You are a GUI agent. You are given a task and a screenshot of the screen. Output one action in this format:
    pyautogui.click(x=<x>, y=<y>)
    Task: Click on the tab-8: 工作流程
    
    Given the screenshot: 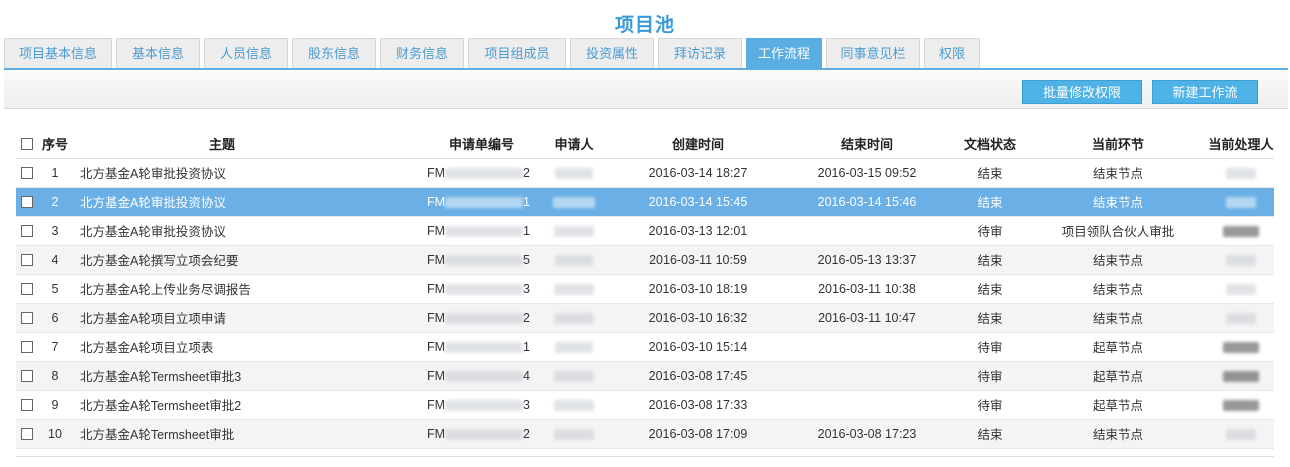 What is the action you would take?
    pyautogui.click(x=784, y=53)
    